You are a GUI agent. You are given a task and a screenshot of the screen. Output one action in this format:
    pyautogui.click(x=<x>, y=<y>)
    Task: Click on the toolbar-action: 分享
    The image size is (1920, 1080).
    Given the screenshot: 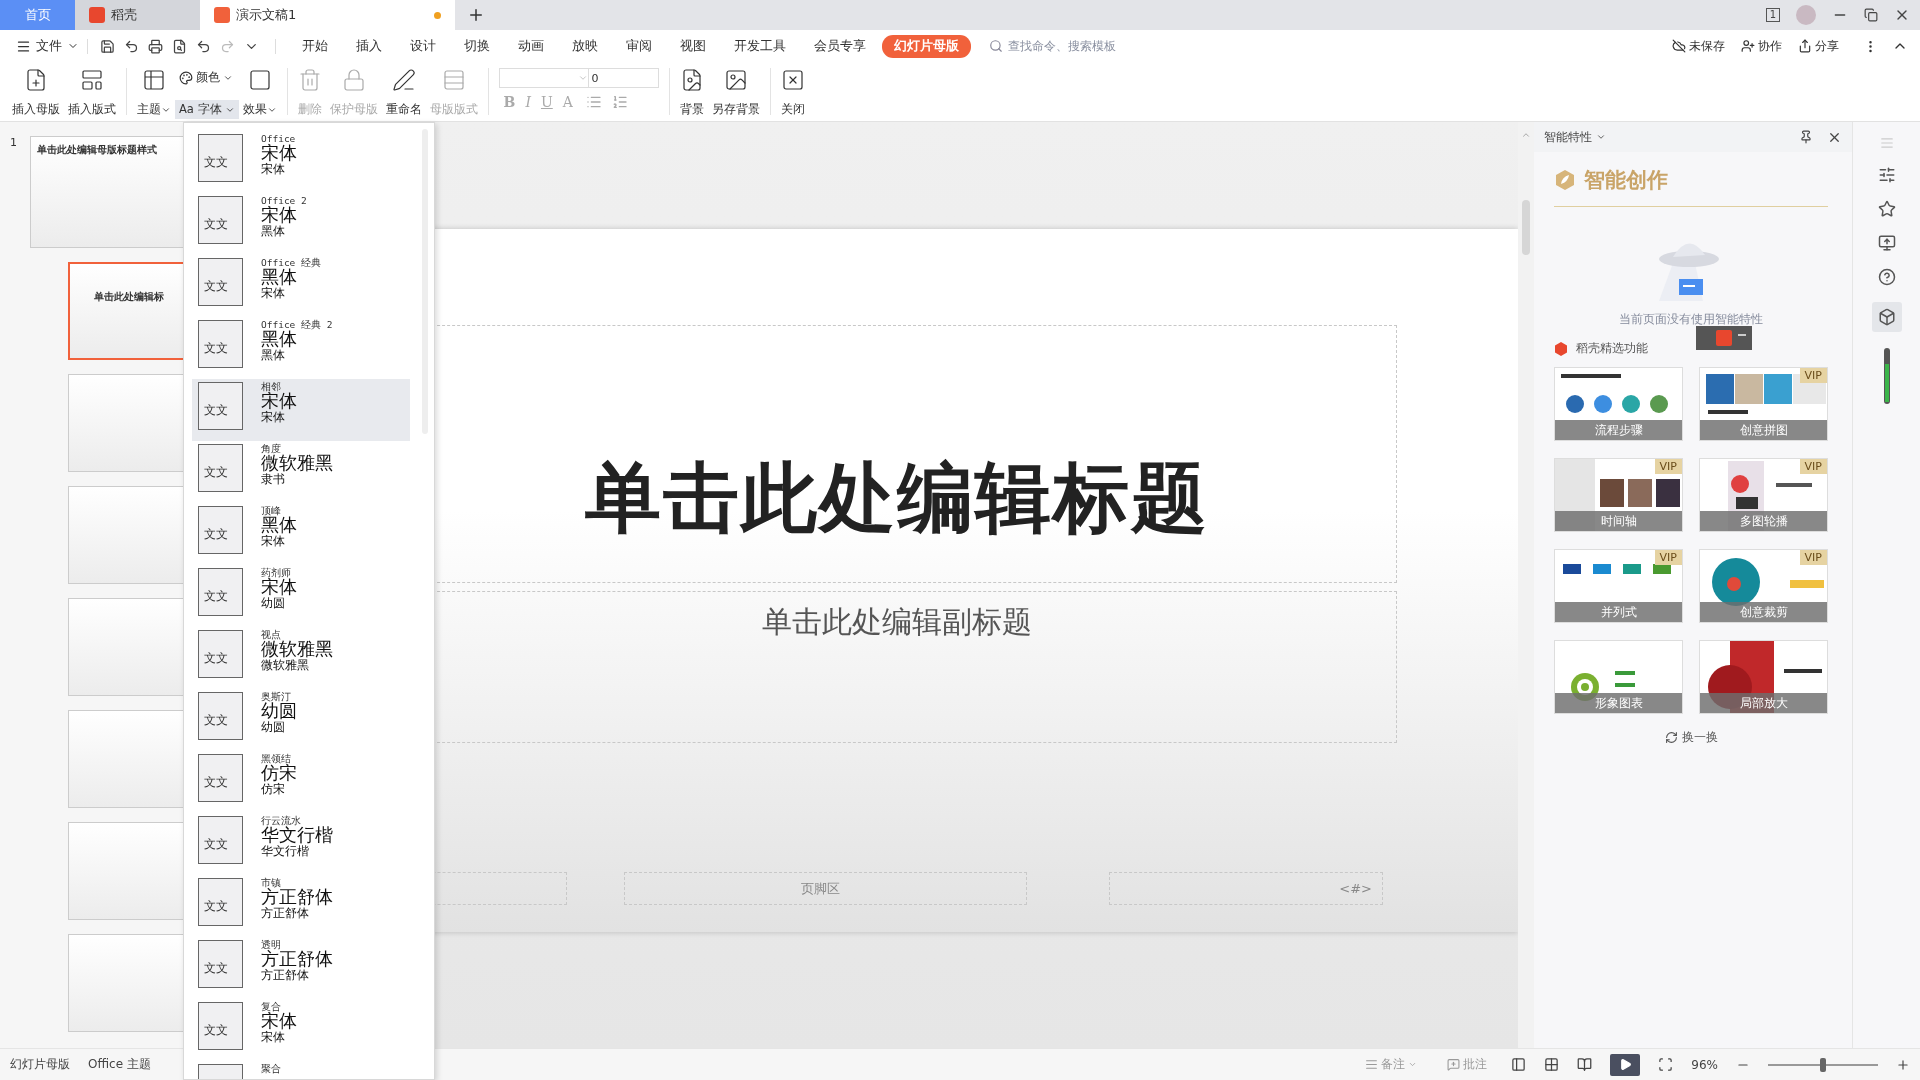 What is the action you would take?
    pyautogui.click(x=1818, y=46)
    